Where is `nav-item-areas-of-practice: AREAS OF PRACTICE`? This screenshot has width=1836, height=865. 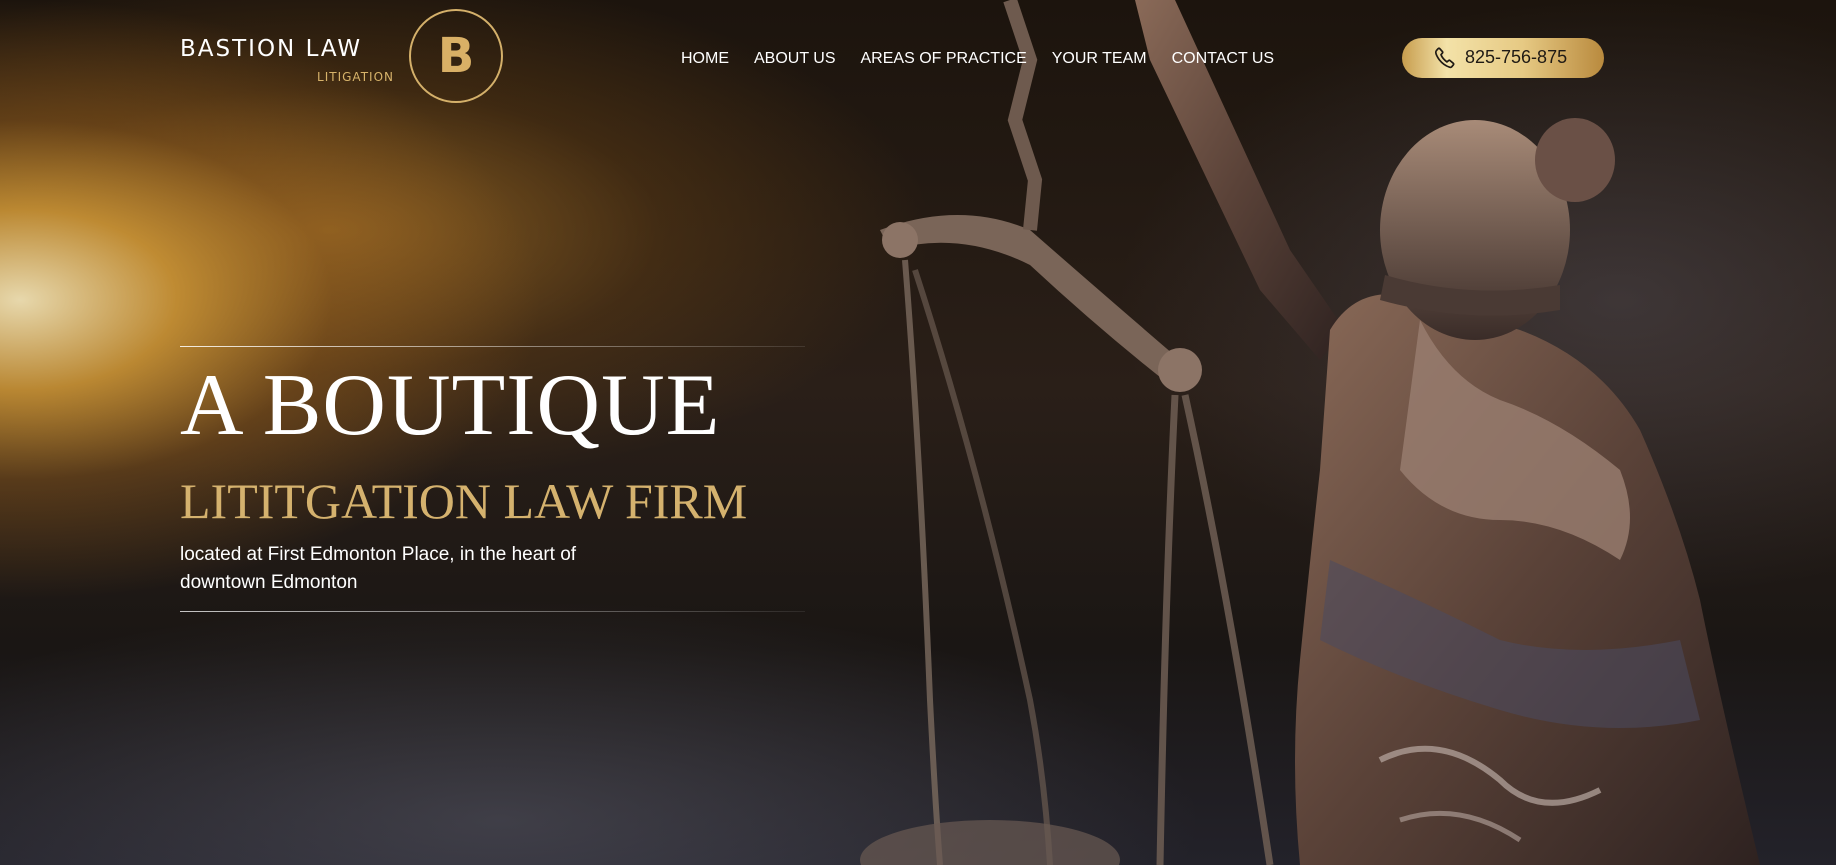 nav-item-areas-of-practice: AREAS OF PRACTICE is located at coordinates (944, 59).